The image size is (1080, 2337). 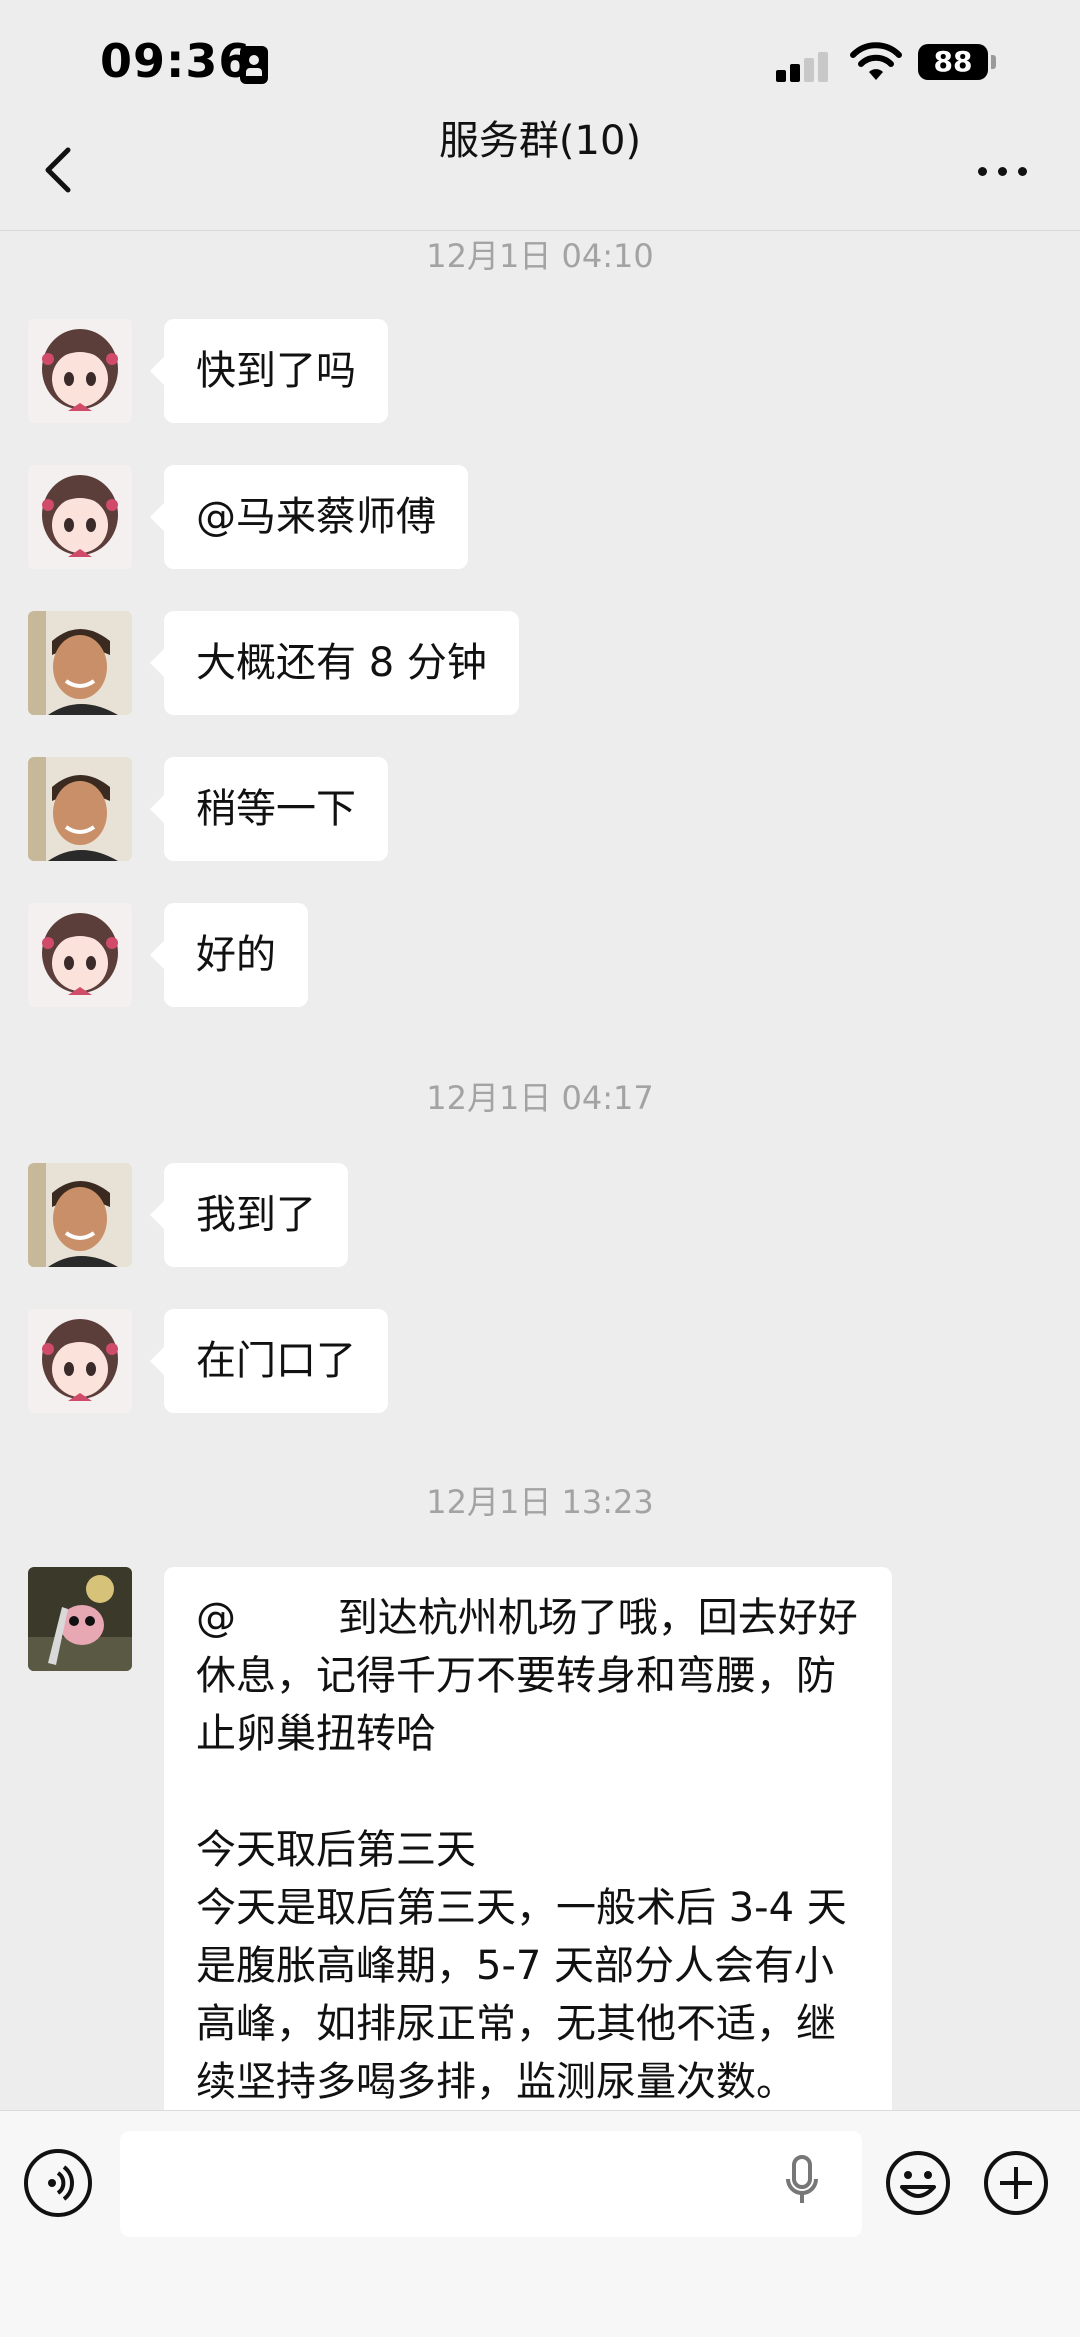 I want to click on message-bubble: 稍等一下, so click(x=269, y=809).